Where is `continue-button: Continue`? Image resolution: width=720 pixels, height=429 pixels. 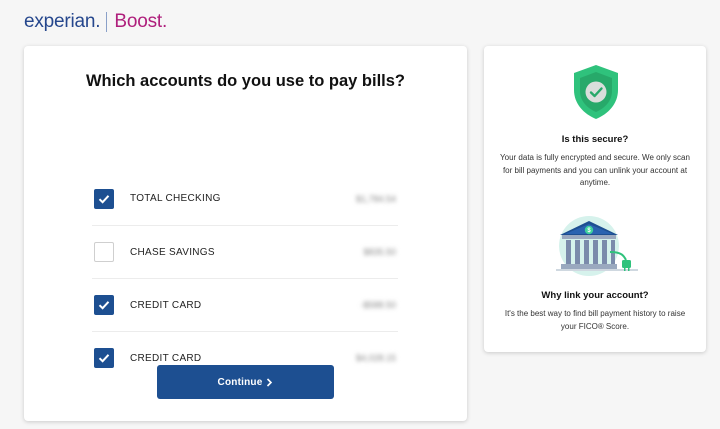 continue-button: Continue is located at coordinates (245, 382).